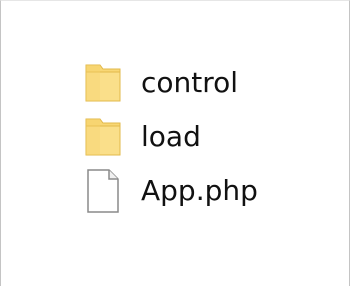 Image resolution: width=352 pixels, height=294 pixels. What do you see at coordinates (190, 82) in the screenshot?
I see `item-label: control` at bounding box center [190, 82].